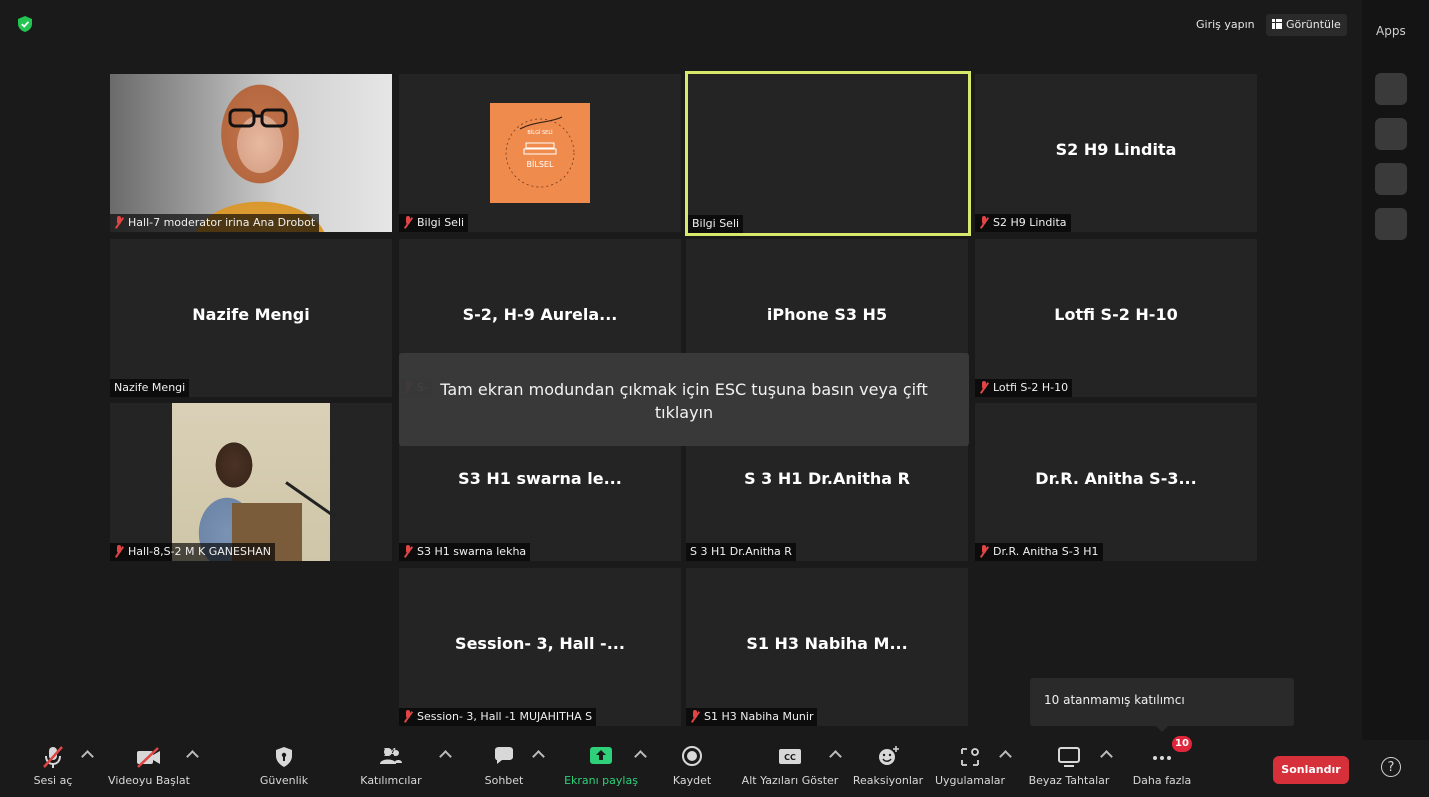 The height and width of the screenshot is (797, 1429). What do you see at coordinates (1162, 705) in the screenshot?
I see `unassigned-participants-popup: 10 atanmamış katılımcı` at bounding box center [1162, 705].